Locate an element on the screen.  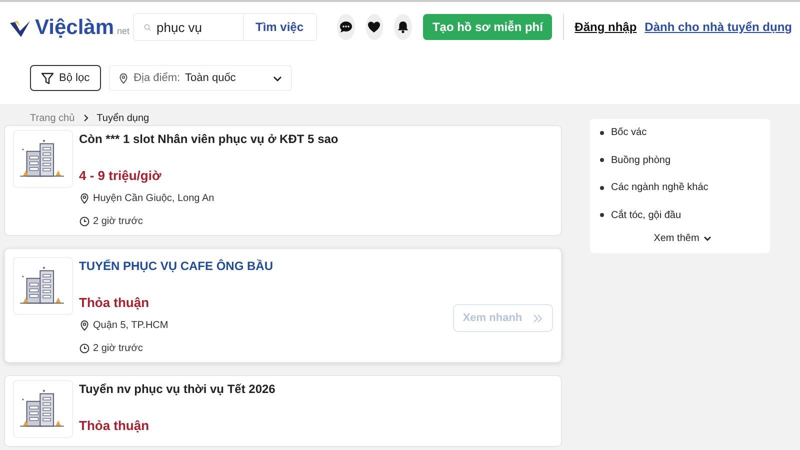
search-field: phục vụ Tìm việc is located at coordinates (224, 27).